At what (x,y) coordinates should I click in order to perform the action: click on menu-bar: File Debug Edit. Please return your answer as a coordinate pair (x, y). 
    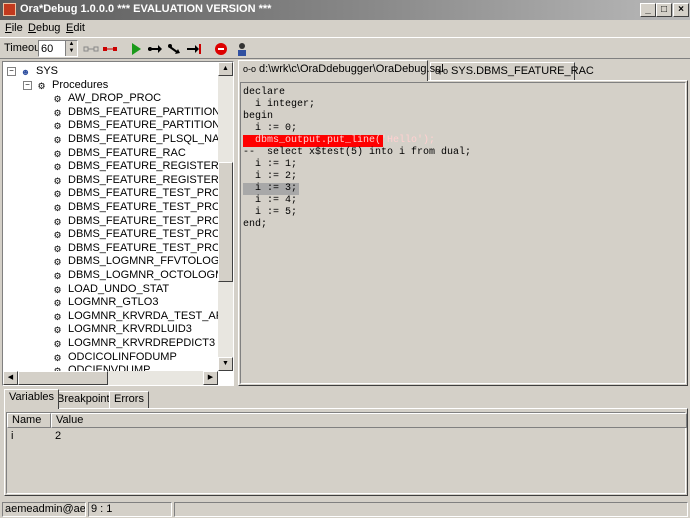
    Looking at the image, I should click on (345, 28).